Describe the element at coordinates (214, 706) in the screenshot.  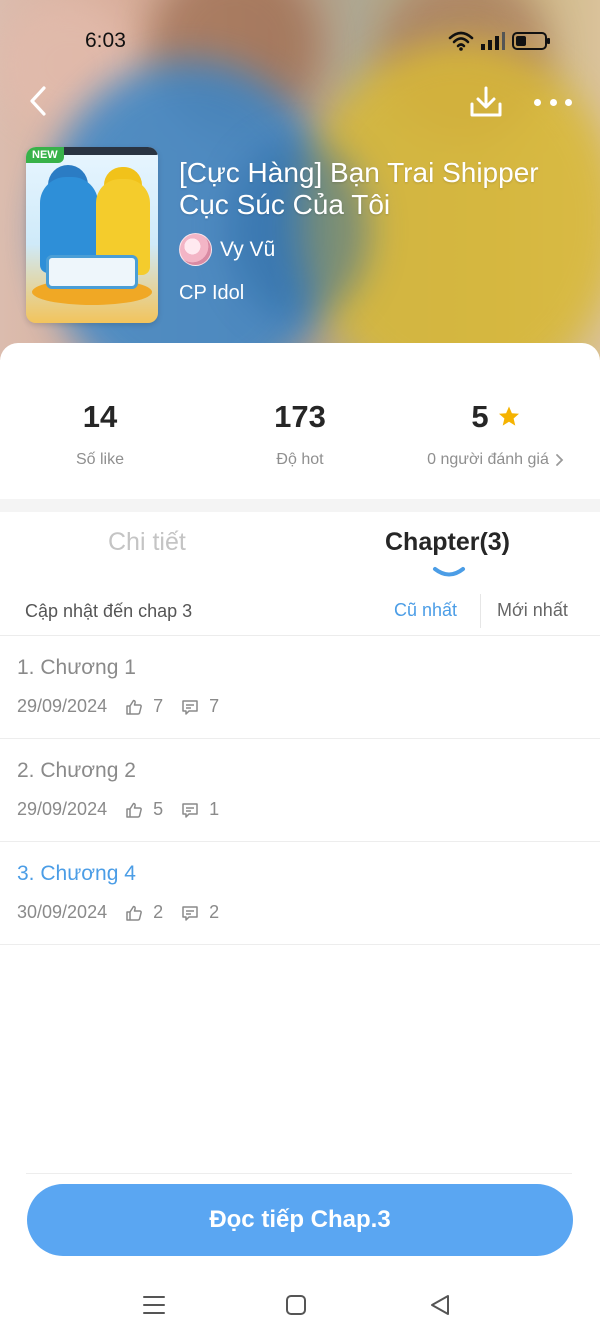
I see `chapter-comment-count: 7` at that location.